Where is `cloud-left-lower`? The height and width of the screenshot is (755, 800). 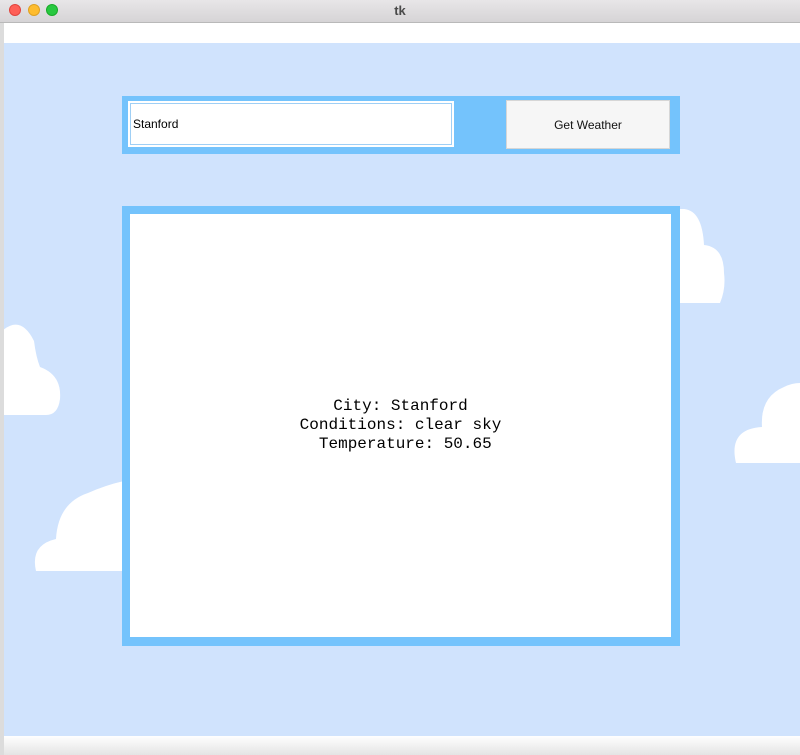 cloud-left-lower is located at coordinates (79, 526).